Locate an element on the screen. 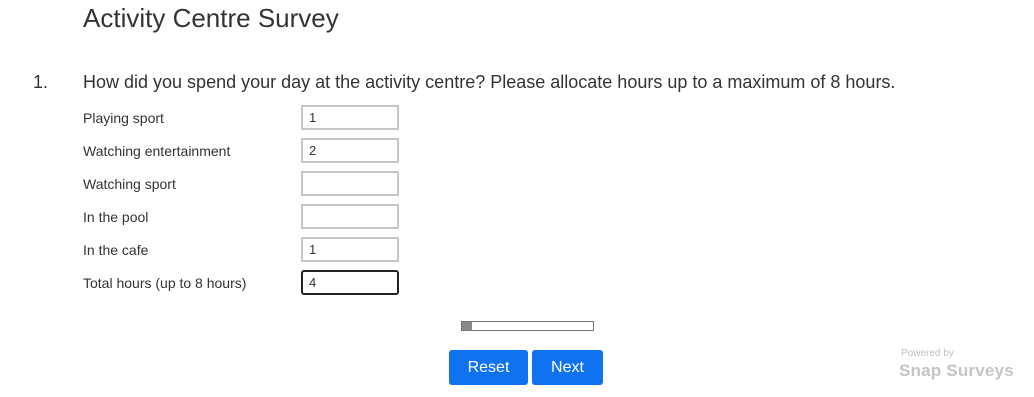 Image resolution: width=1034 pixels, height=397 pixels. reset-button: Reset is located at coordinates (488, 367).